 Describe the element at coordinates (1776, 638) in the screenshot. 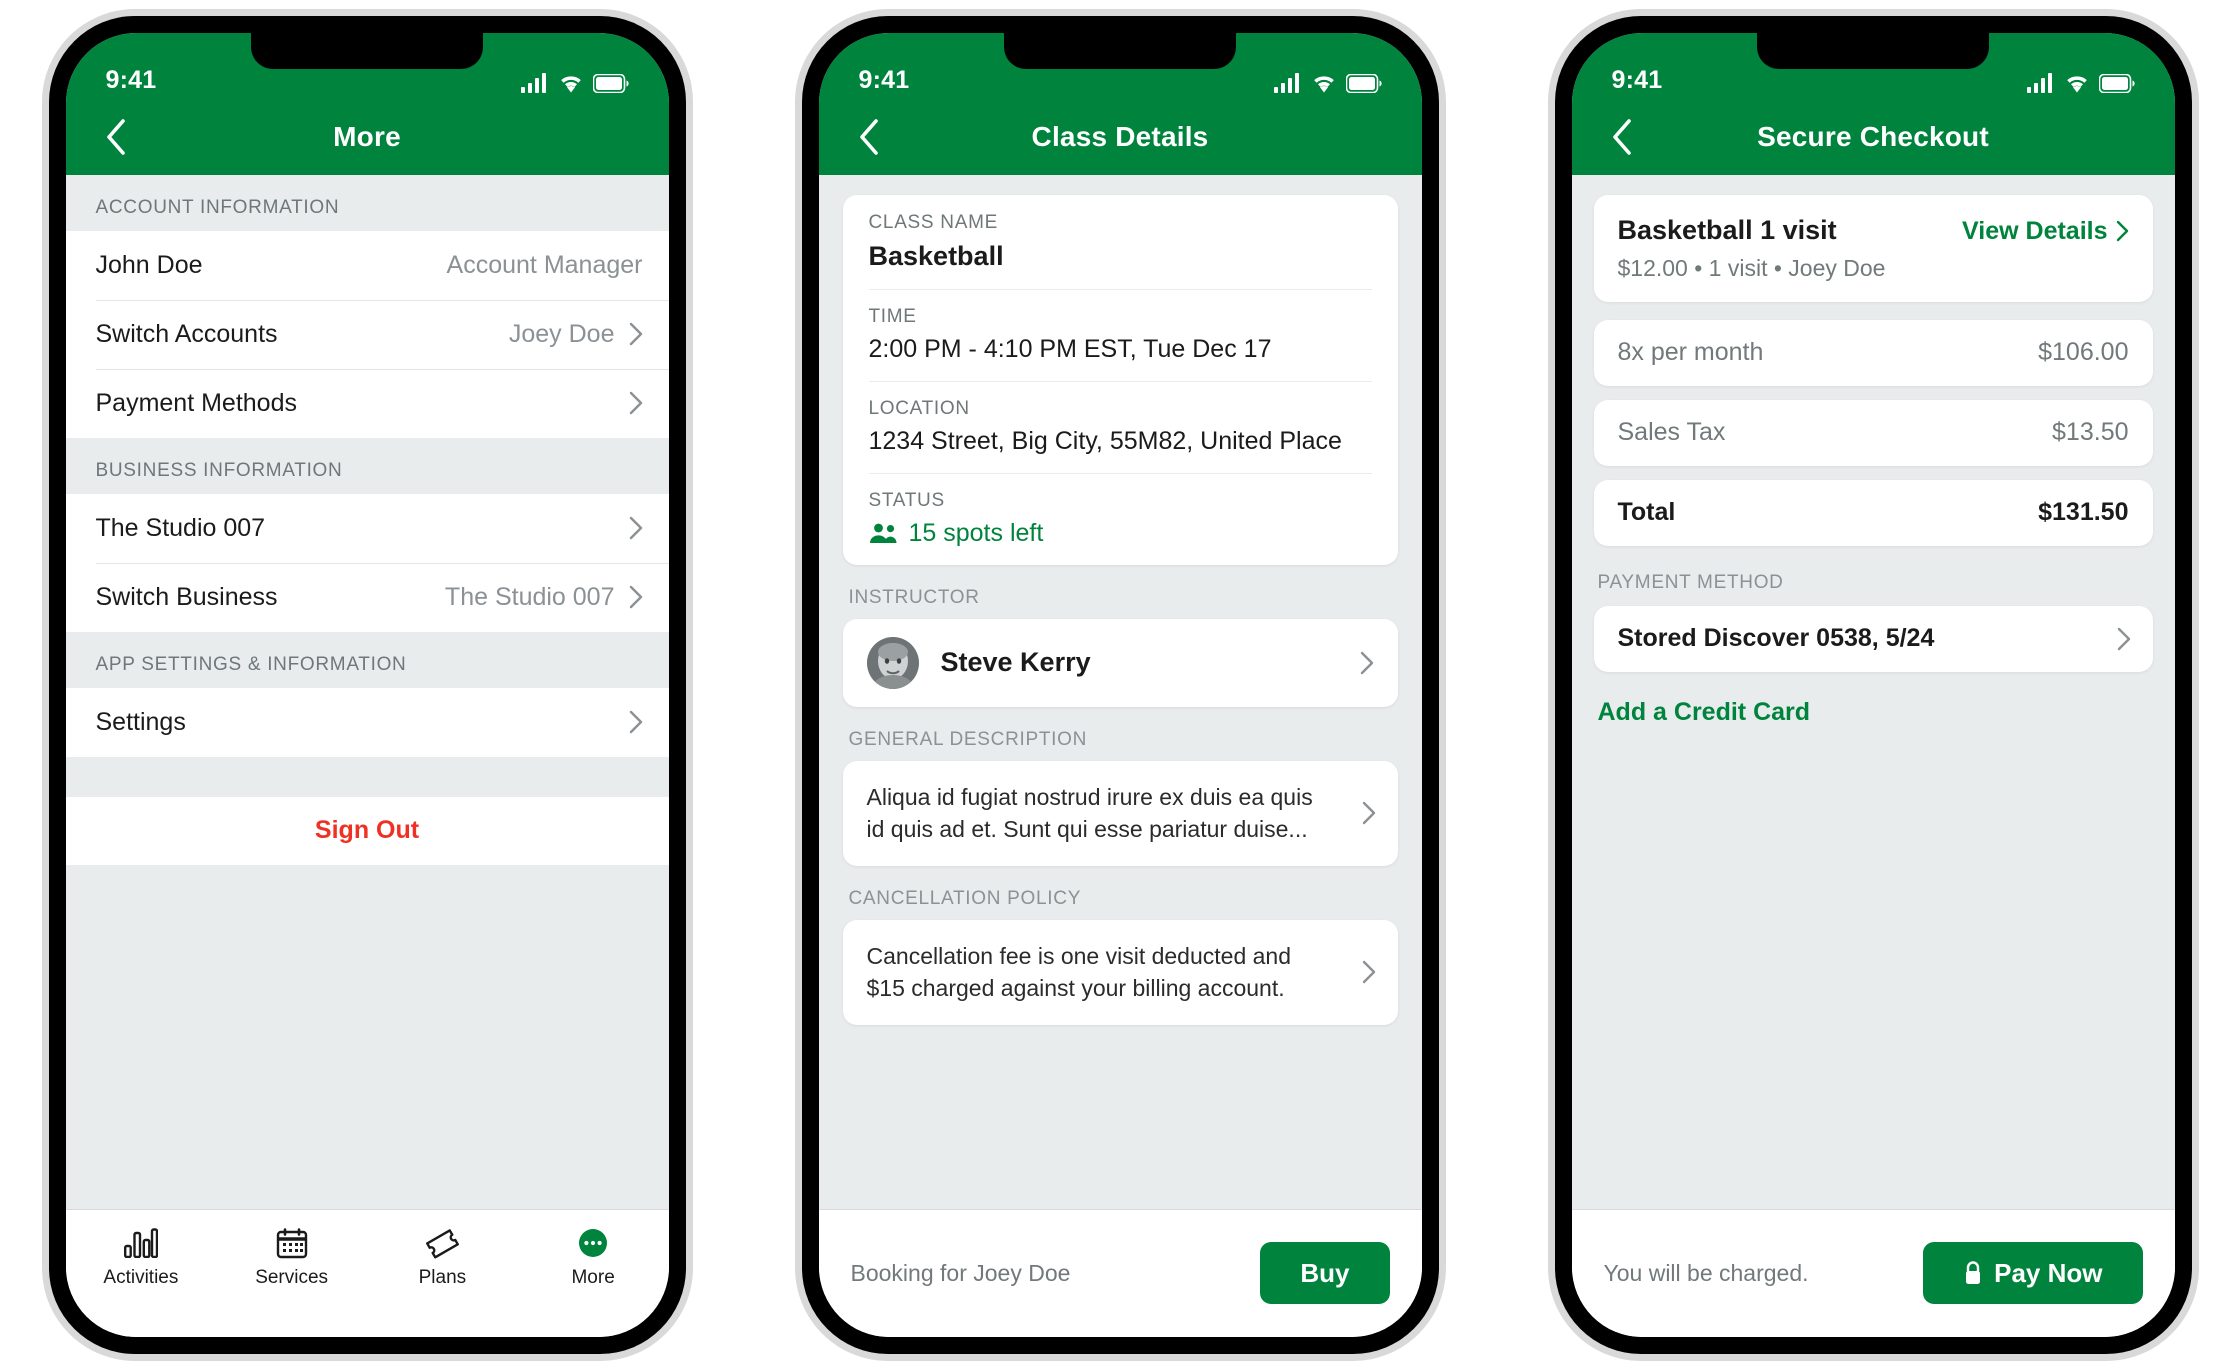

I see `payment-method-label: Stored Discover 0538, 5/24` at that location.